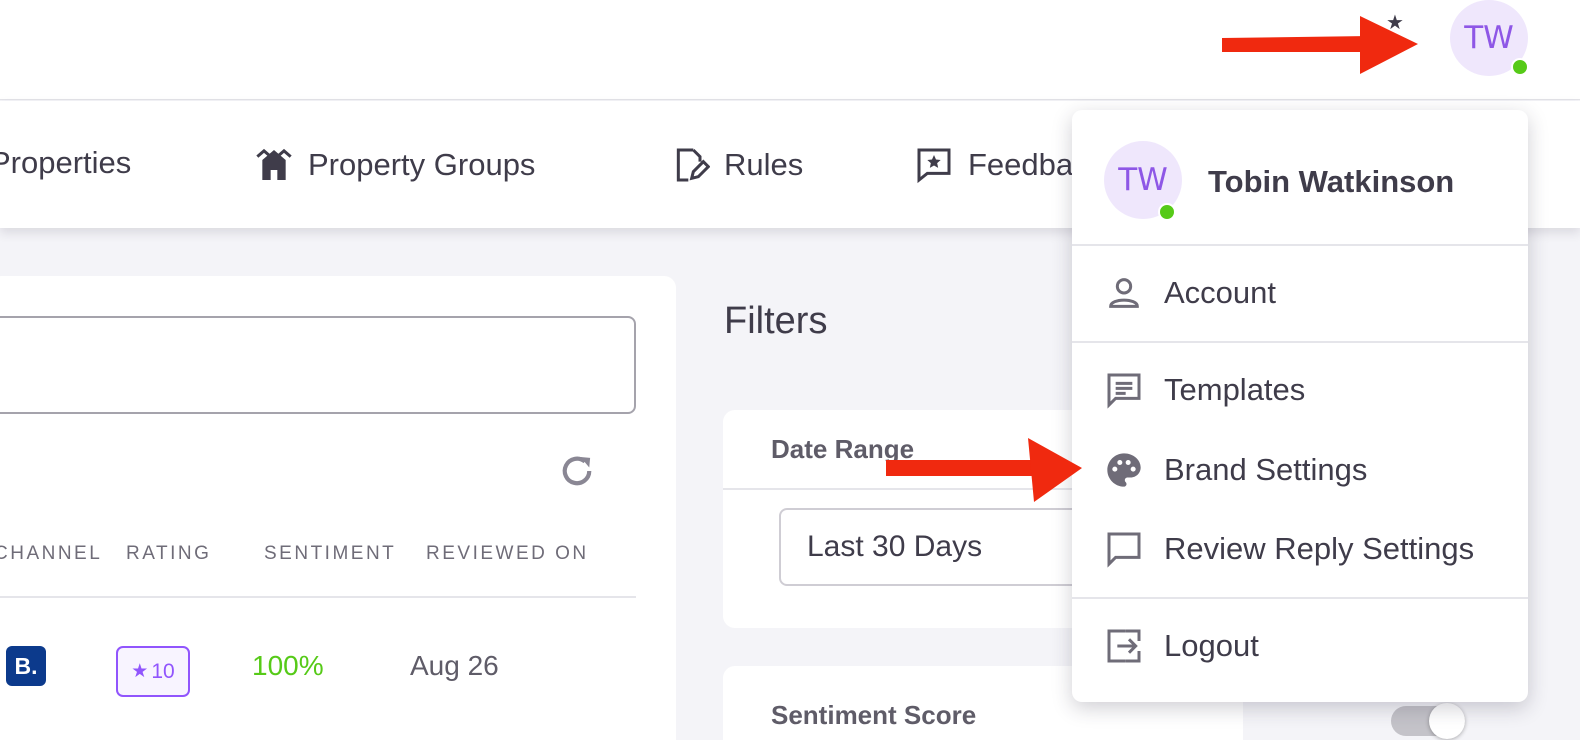  I want to click on feedback-star-icon, so click(934, 166).